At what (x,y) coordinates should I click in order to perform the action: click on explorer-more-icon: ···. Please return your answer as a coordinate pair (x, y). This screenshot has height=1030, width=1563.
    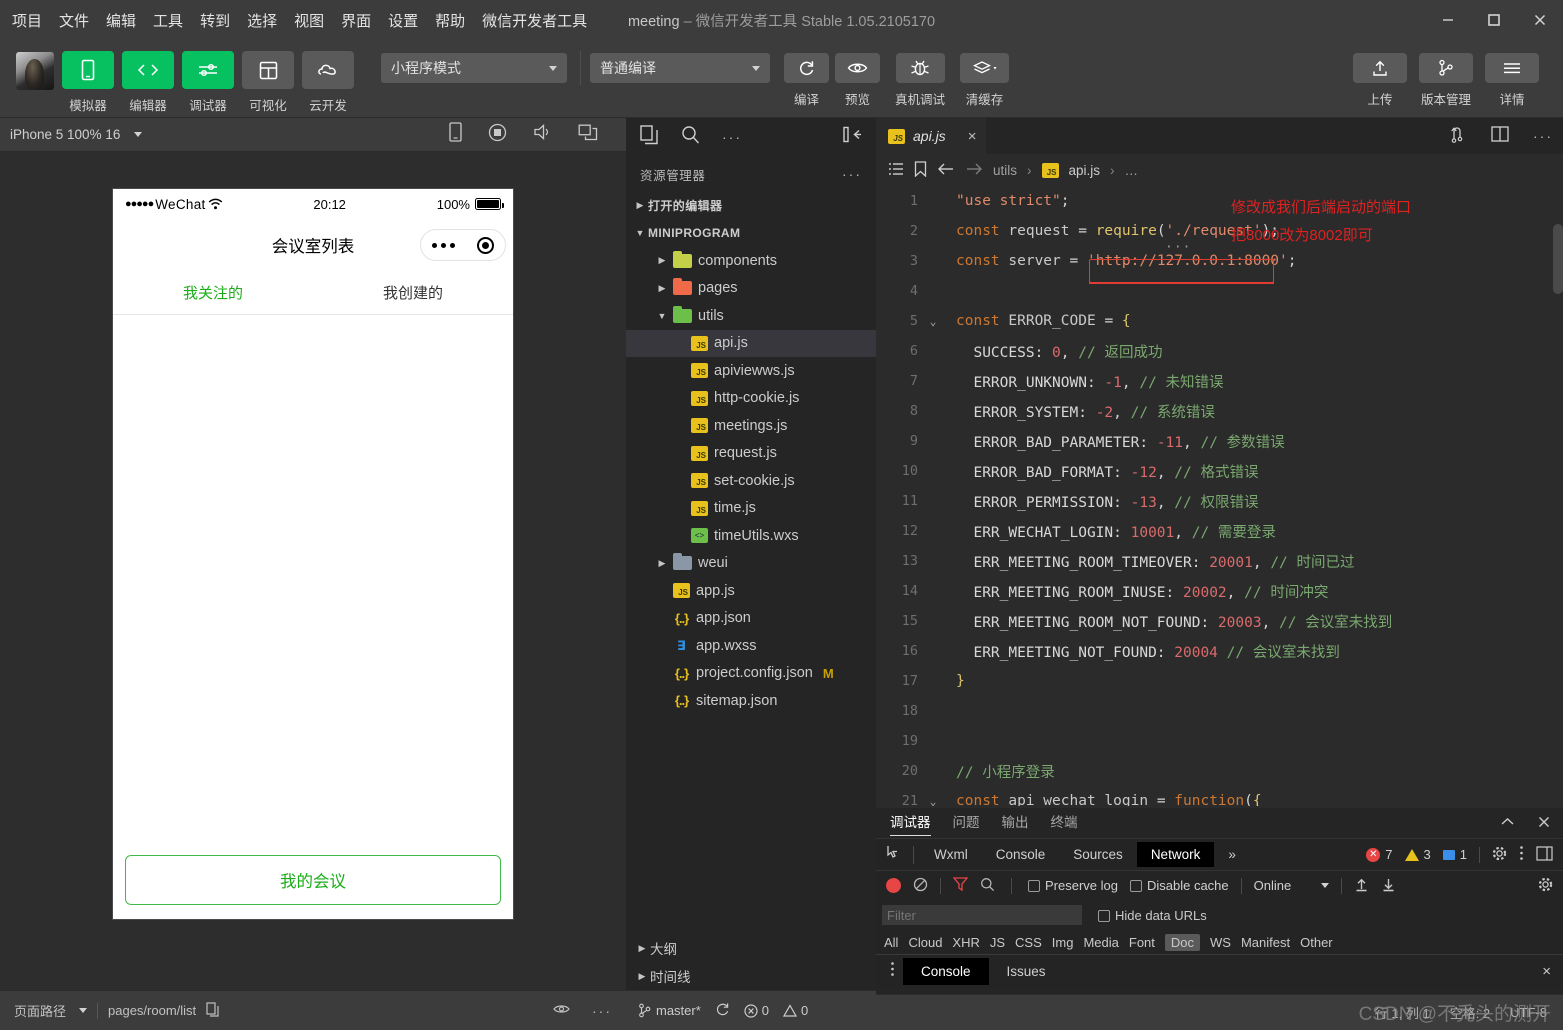
    Looking at the image, I should click on (852, 174).